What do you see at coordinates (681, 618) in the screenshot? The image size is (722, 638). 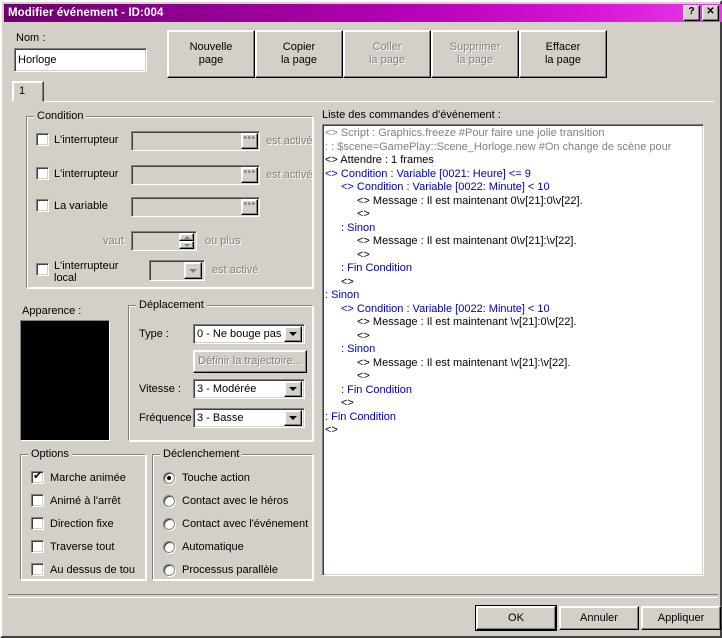 I see `apply-button: Appliquer` at bounding box center [681, 618].